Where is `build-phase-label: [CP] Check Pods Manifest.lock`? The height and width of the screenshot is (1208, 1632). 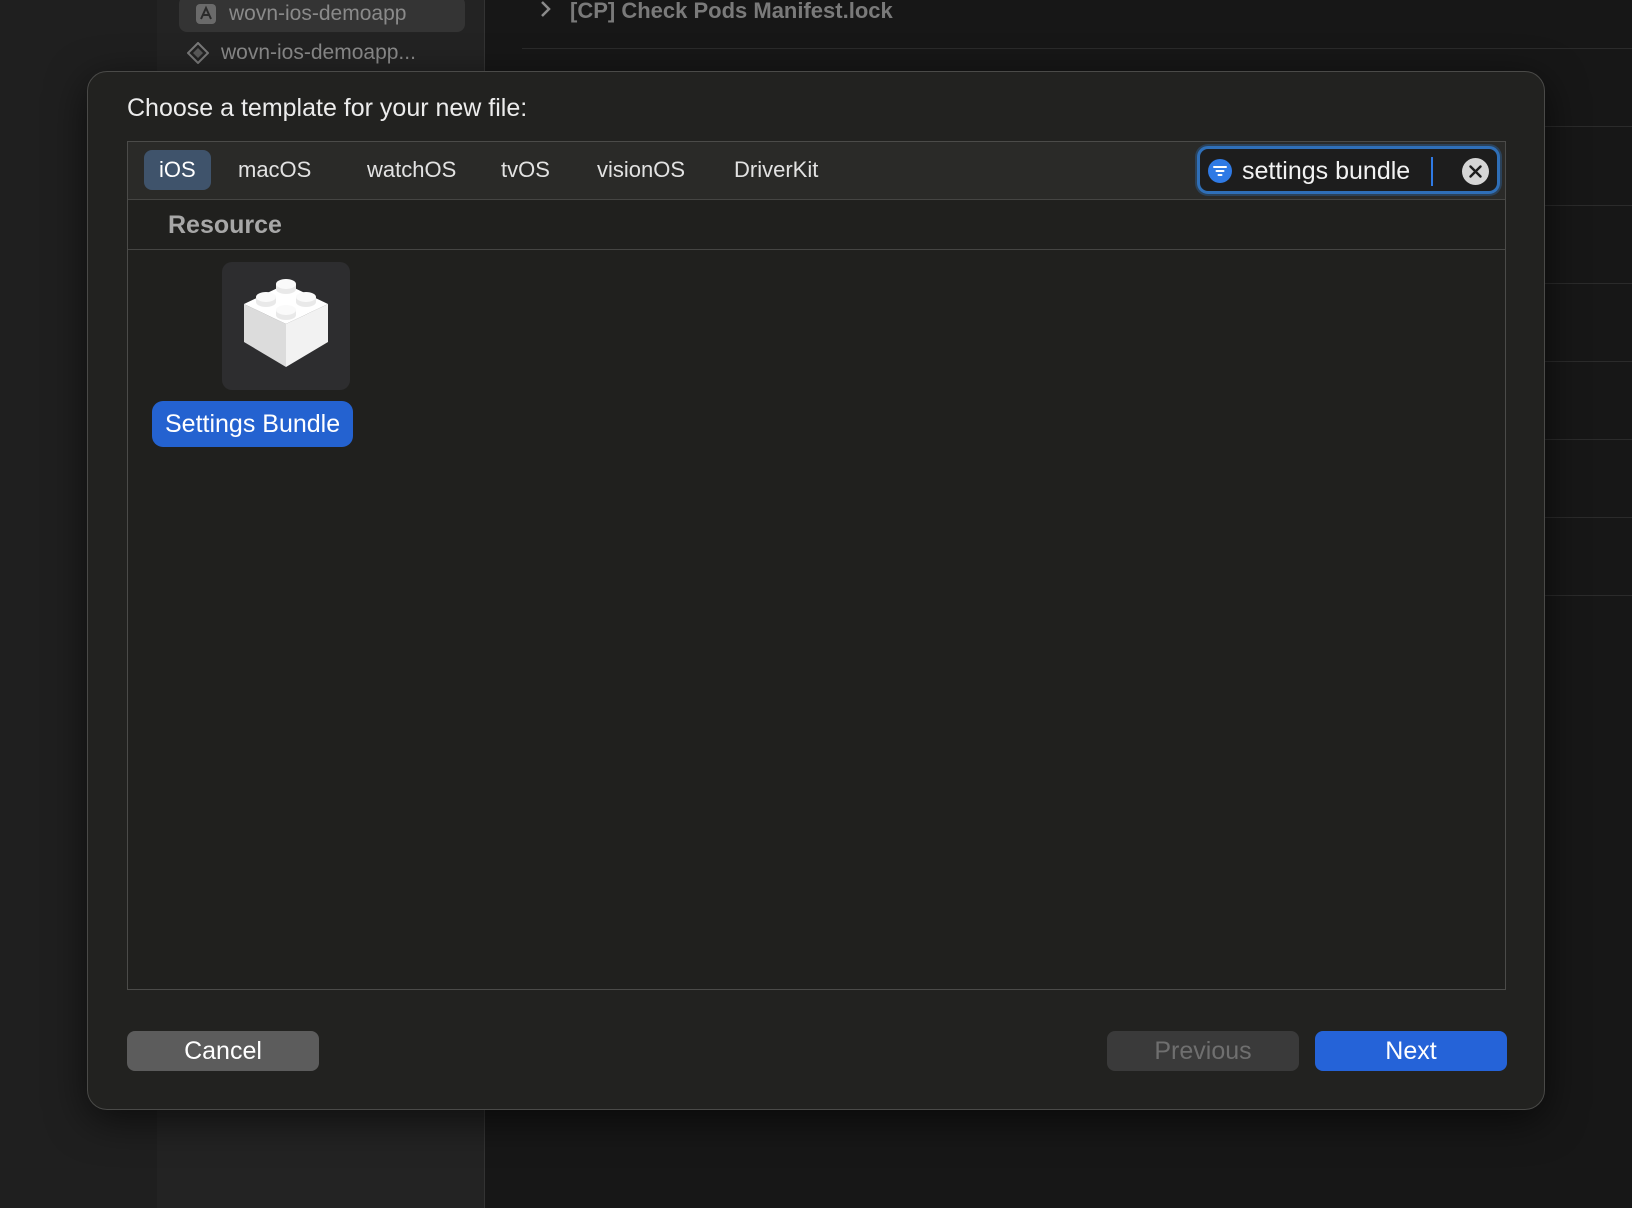
build-phase-label: [CP] Check Pods Manifest.lock is located at coordinates (731, 11).